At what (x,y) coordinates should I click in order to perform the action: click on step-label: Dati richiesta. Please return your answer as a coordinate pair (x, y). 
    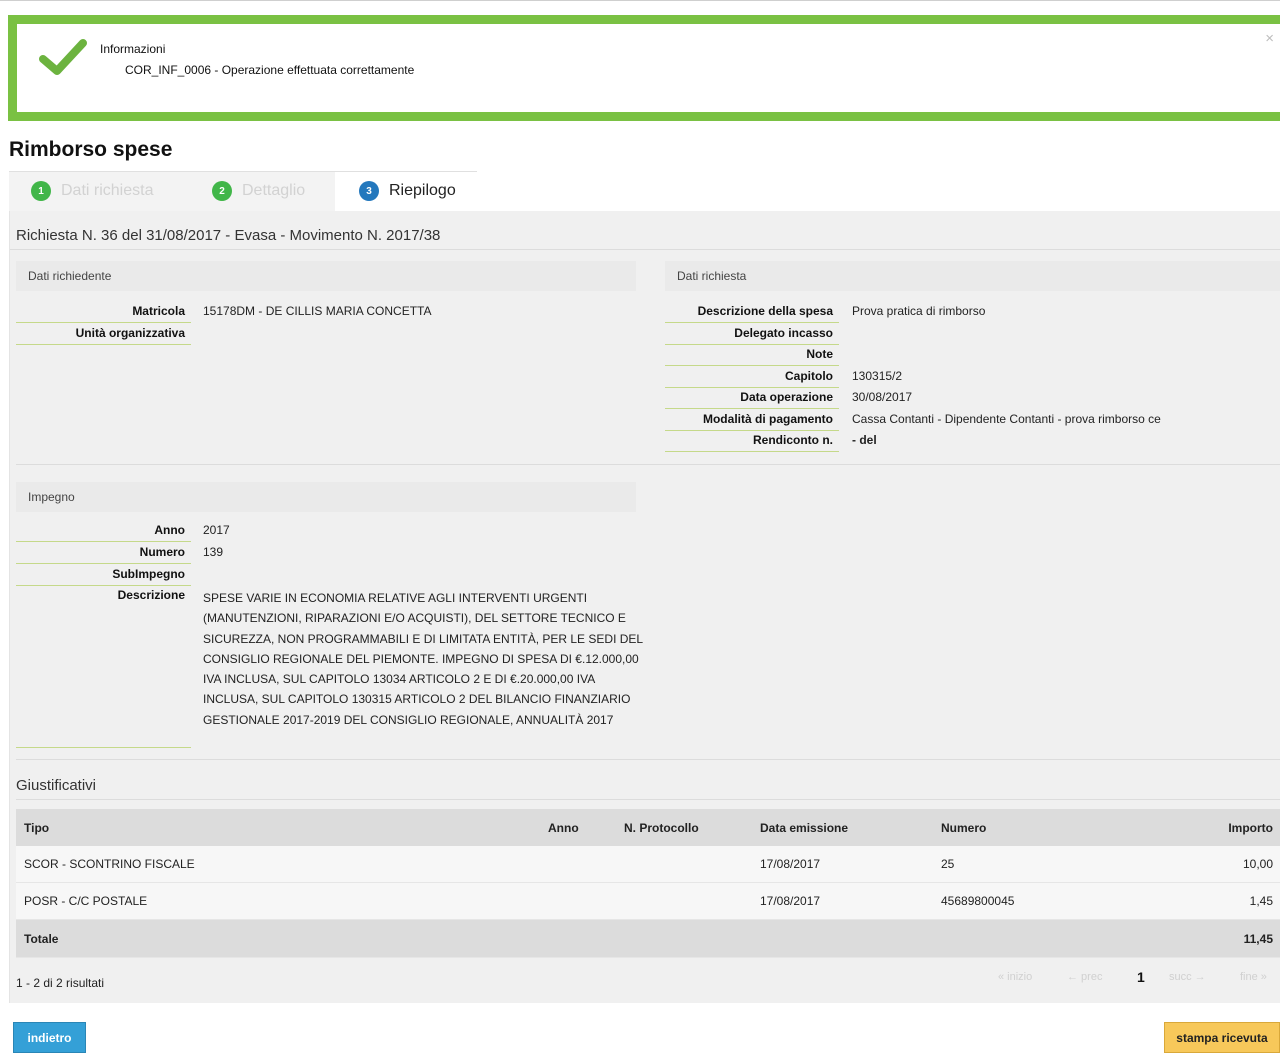
    Looking at the image, I should click on (107, 190).